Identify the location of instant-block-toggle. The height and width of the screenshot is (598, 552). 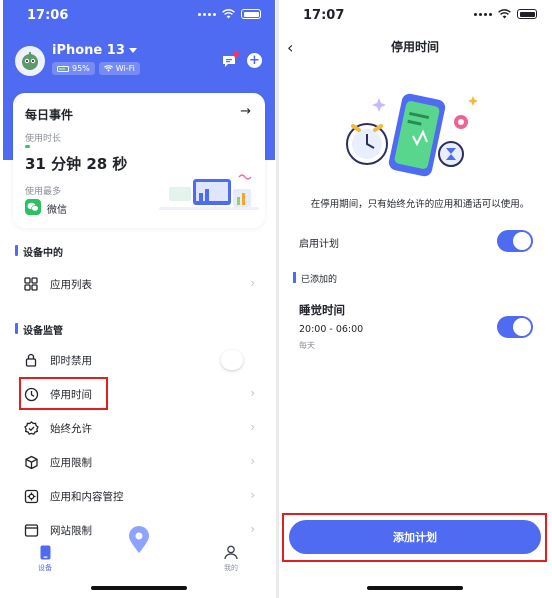
(232, 360).